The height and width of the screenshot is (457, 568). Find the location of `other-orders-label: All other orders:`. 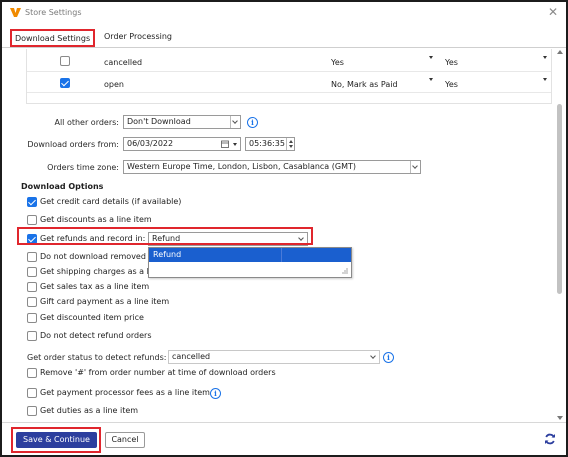

other-orders-label: All other orders: is located at coordinates (86, 122).